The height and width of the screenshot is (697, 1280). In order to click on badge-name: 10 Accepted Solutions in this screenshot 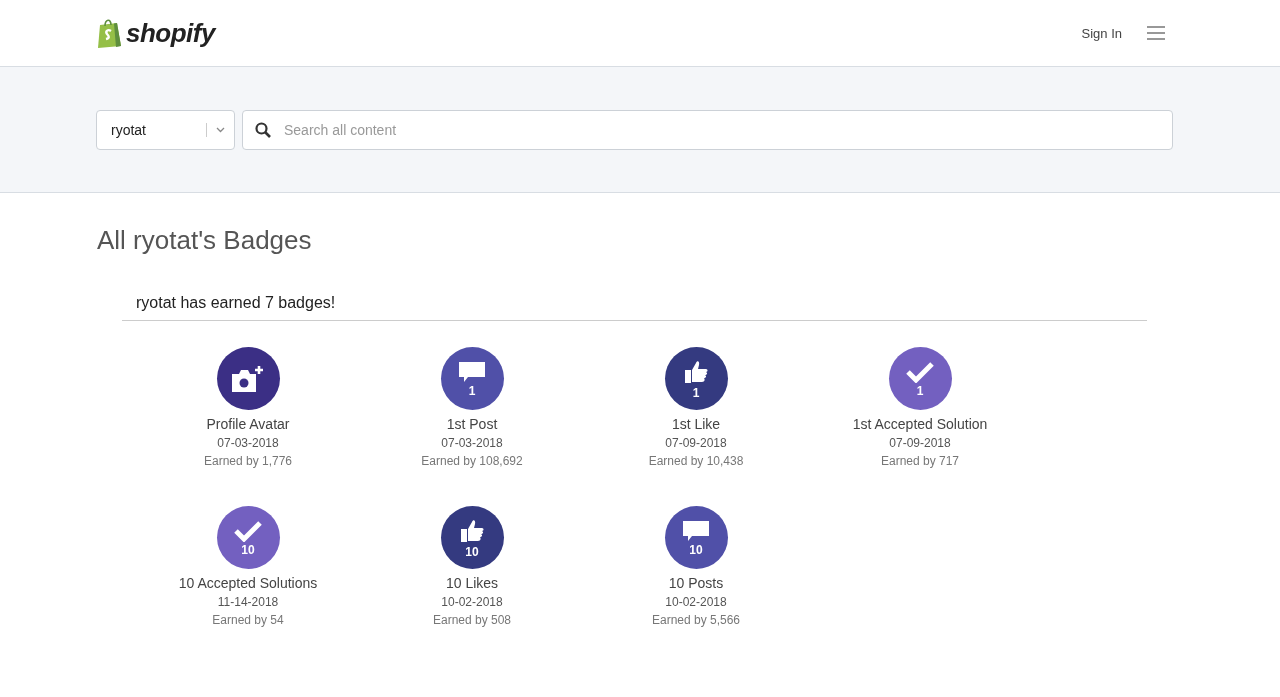, I will do `click(248, 583)`.